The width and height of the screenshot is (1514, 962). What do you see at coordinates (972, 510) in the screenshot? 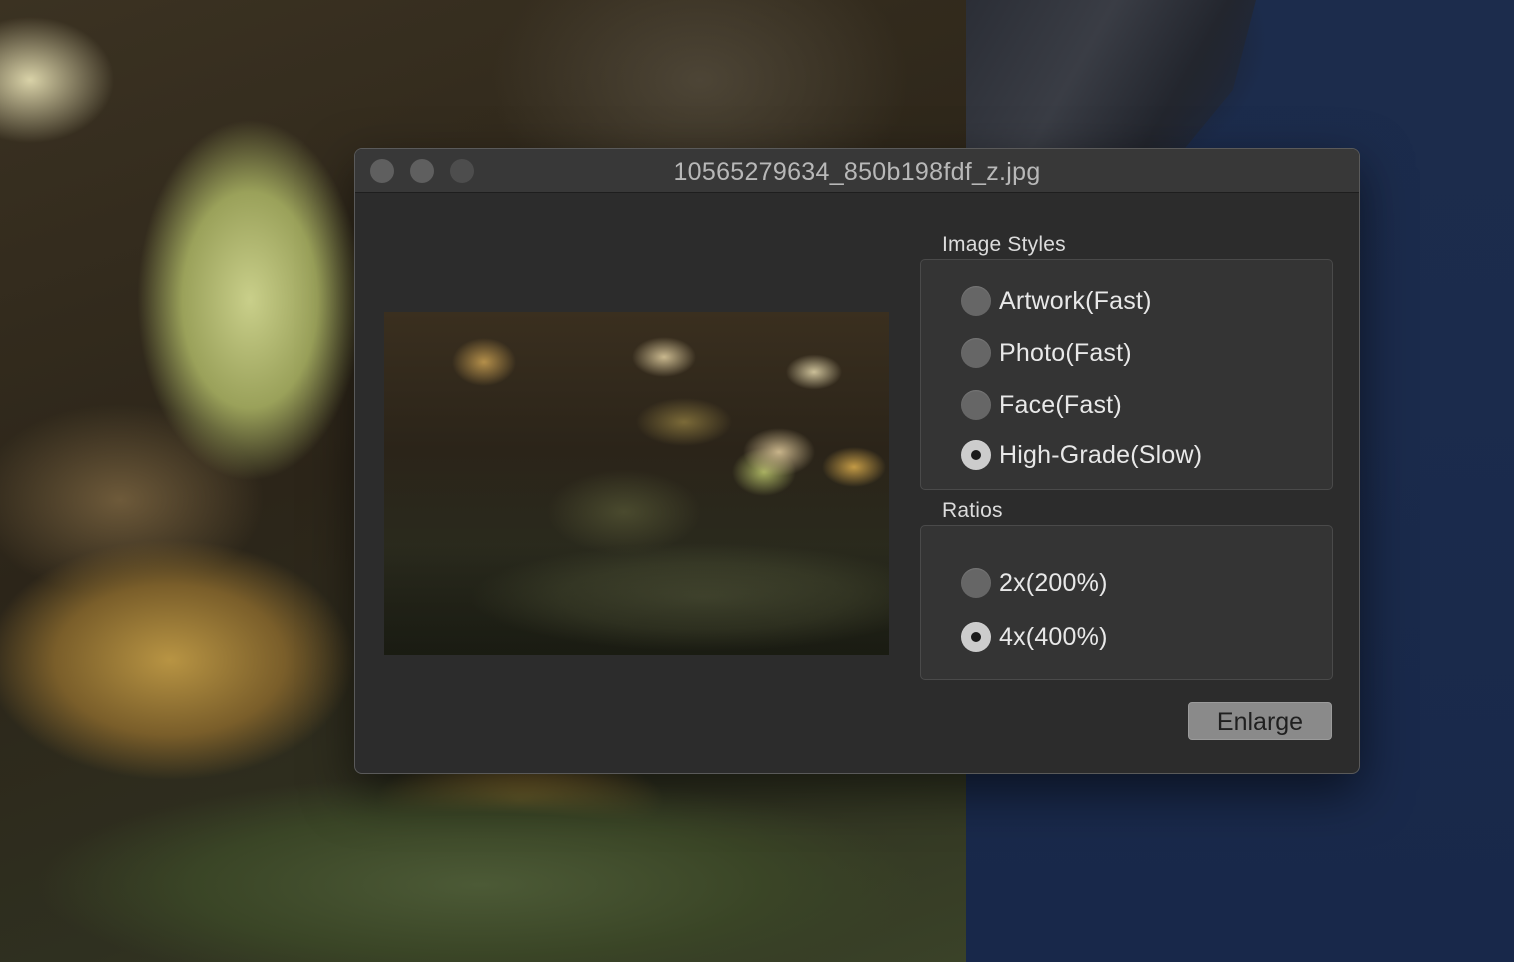
I see `ratios-label: Ratios` at bounding box center [972, 510].